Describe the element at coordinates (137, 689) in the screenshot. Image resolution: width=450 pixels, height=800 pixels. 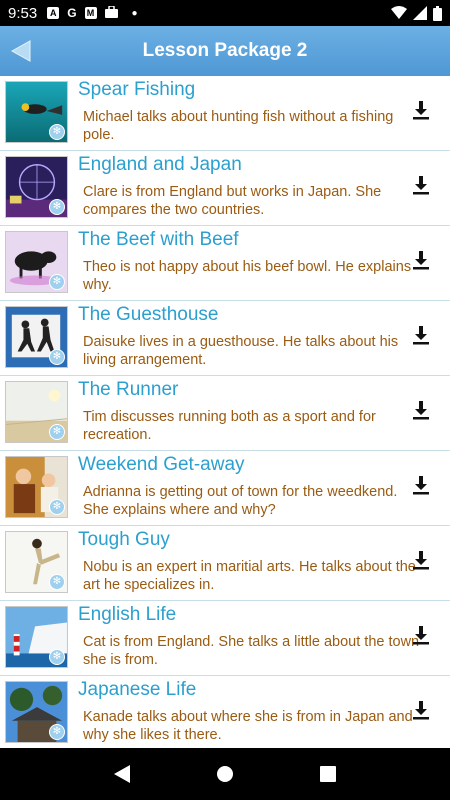
I see `lesson-title: Japanese Life` at that location.